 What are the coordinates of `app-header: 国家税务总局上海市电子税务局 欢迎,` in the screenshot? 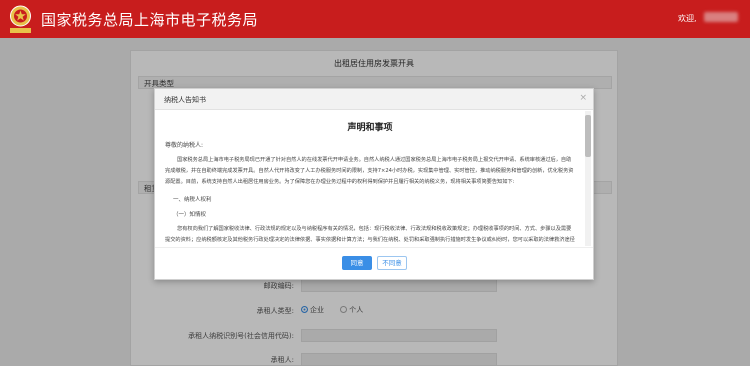 It's located at (375, 19).